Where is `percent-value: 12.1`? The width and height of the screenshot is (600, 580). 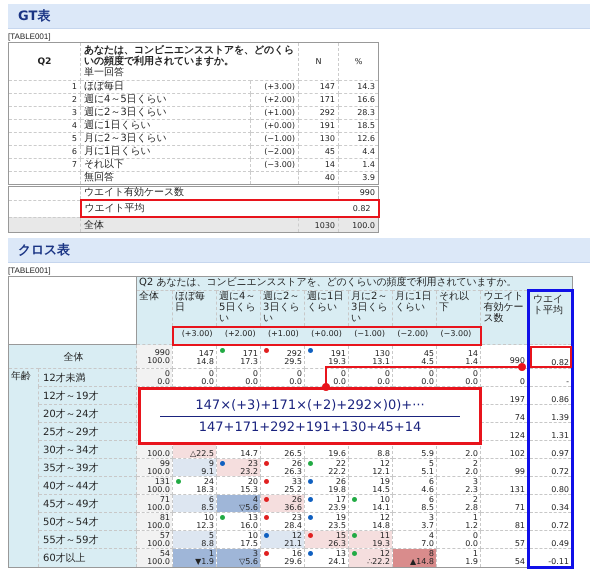 percent-value: 12.1 is located at coordinates (380, 472).